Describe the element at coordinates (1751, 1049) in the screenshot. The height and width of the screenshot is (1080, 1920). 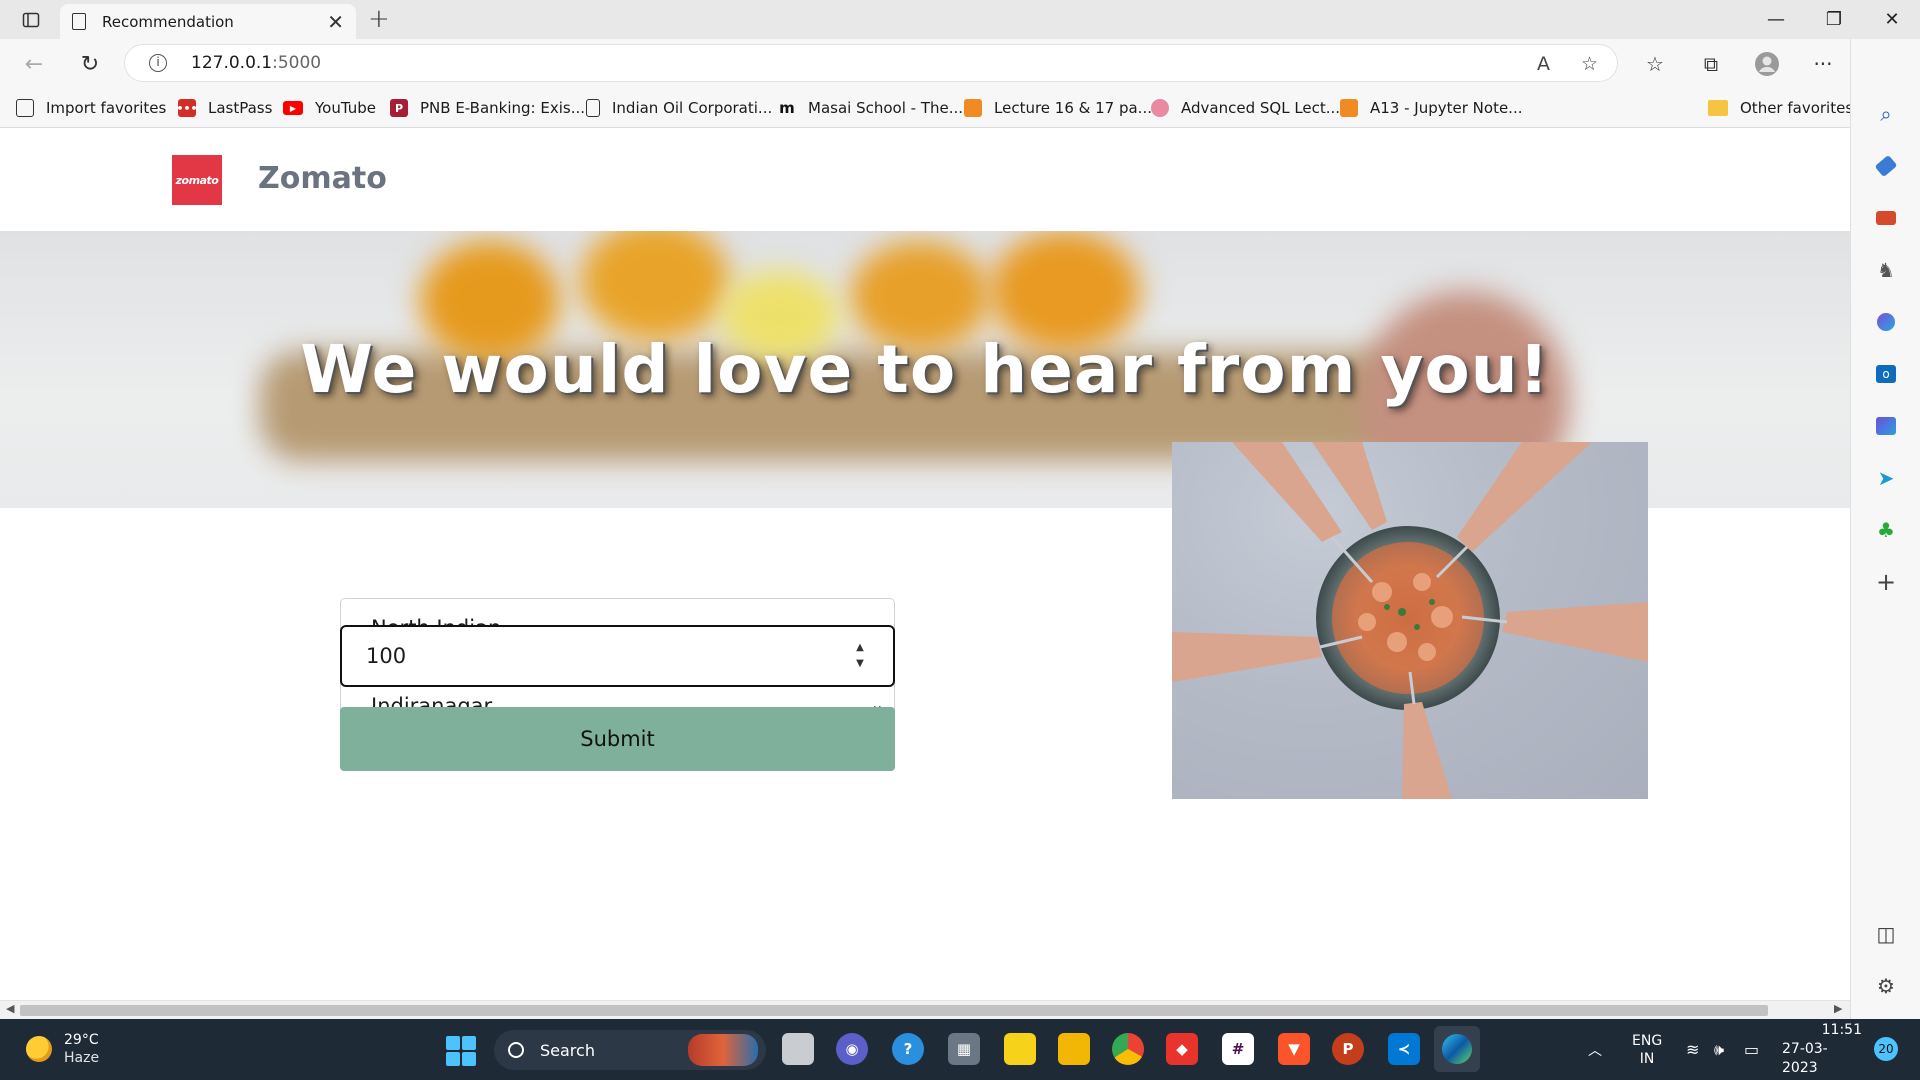
I see `battery-icon: ▭` at that location.